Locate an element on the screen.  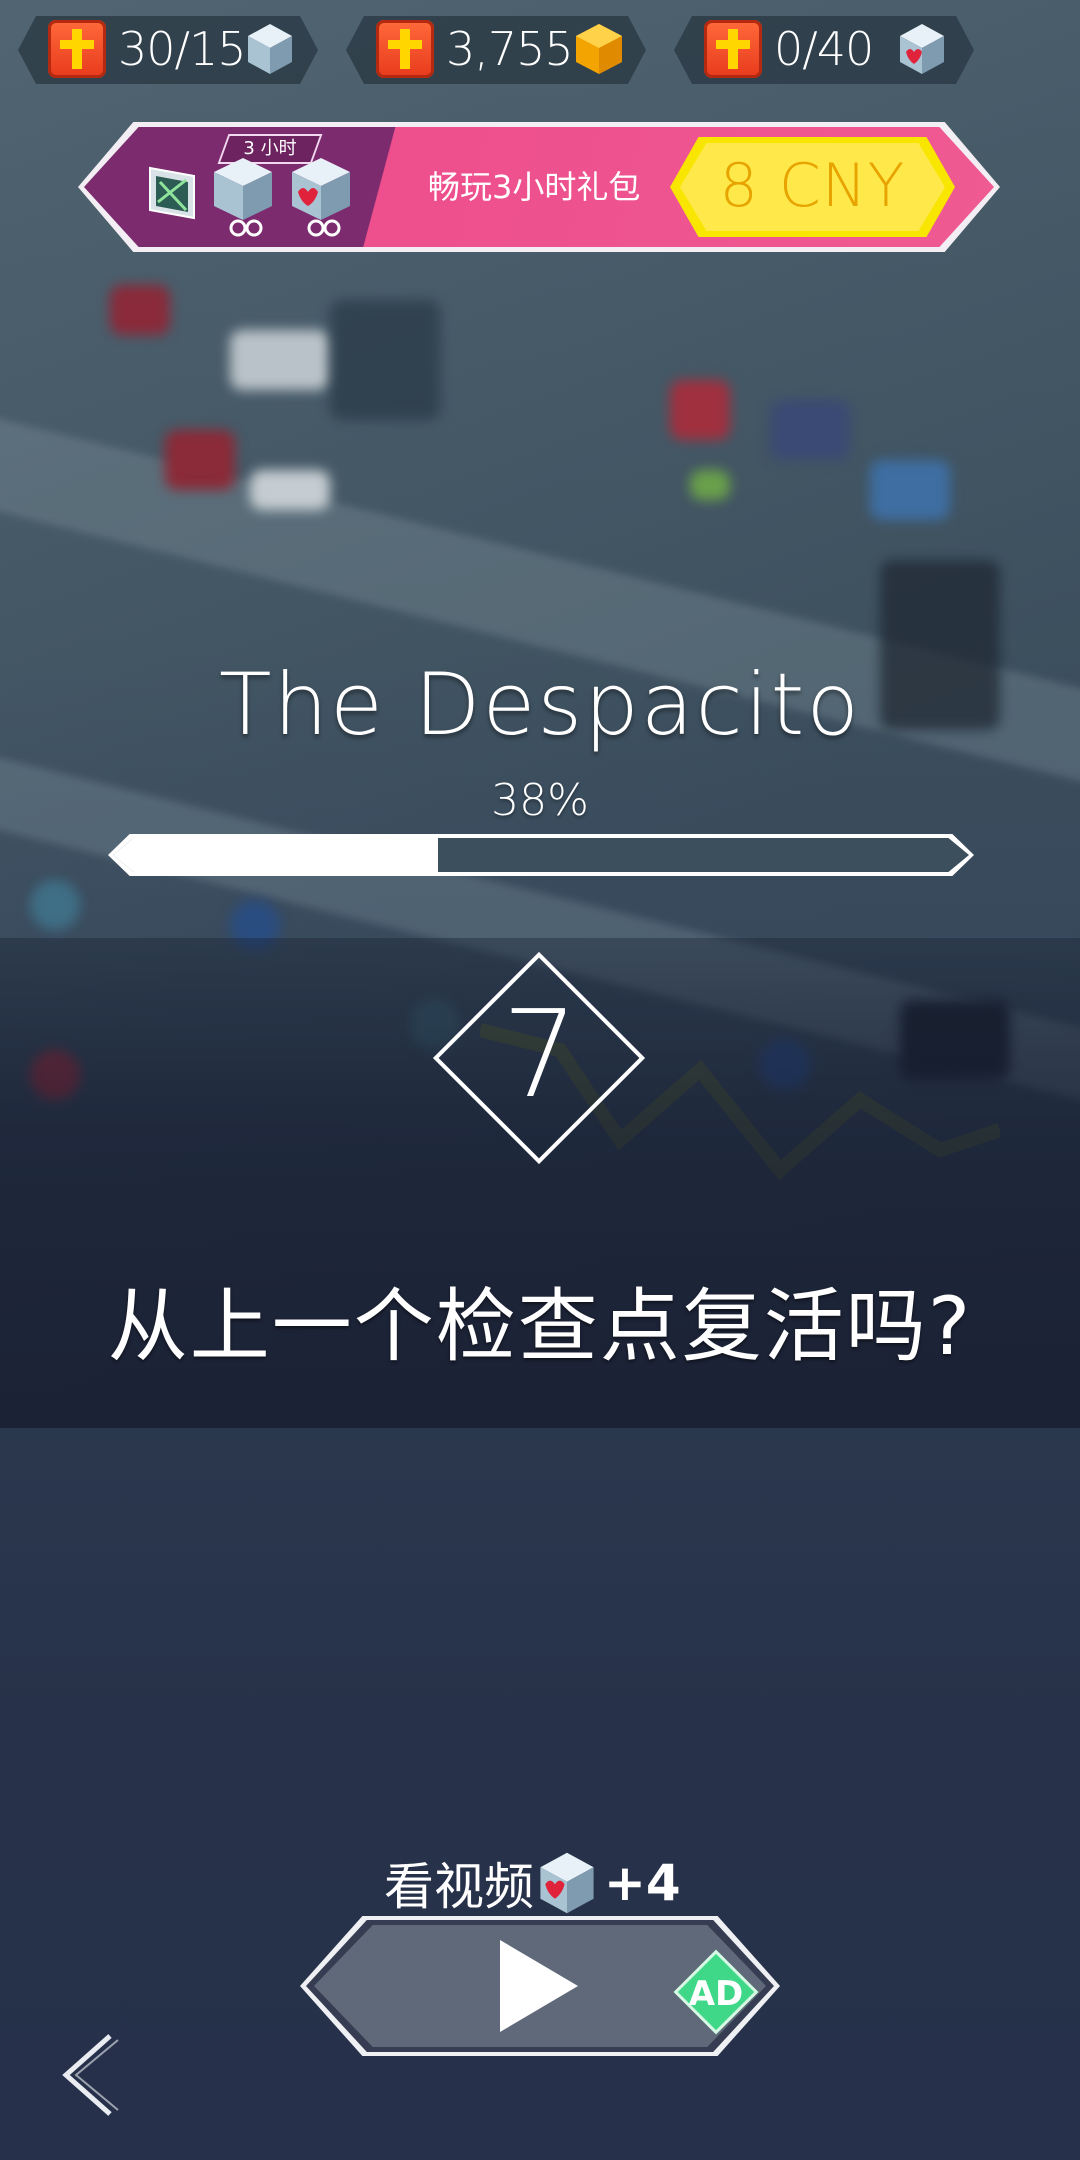
promo-price: 8 CNY is located at coordinates (812, 186).